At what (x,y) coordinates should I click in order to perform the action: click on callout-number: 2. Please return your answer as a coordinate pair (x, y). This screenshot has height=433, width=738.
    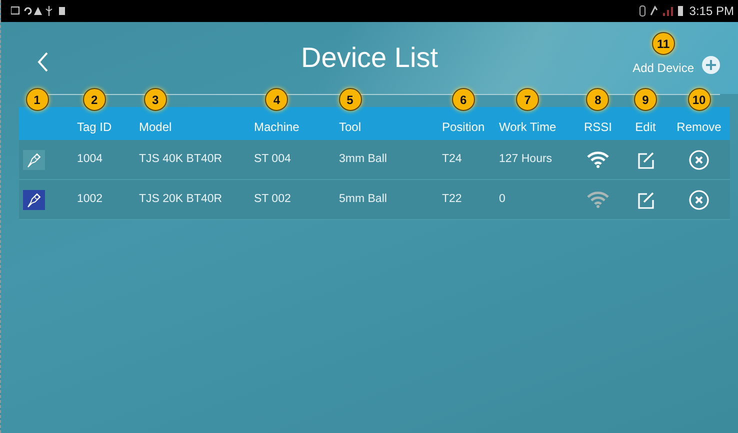
    Looking at the image, I should click on (94, 99).